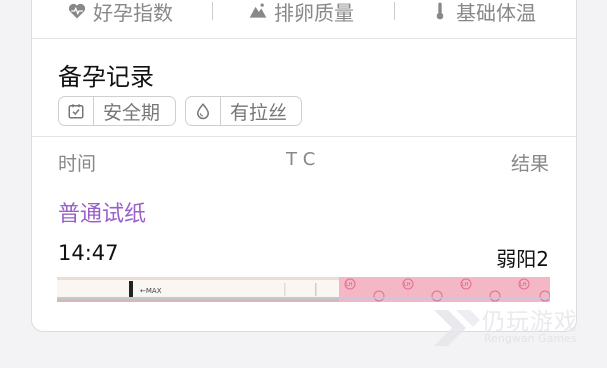  What do you see at coordinates (530, 338) in the screenshot?
I see `watermark-subtext: Rengwan Games` at bounding box center [530, 338].